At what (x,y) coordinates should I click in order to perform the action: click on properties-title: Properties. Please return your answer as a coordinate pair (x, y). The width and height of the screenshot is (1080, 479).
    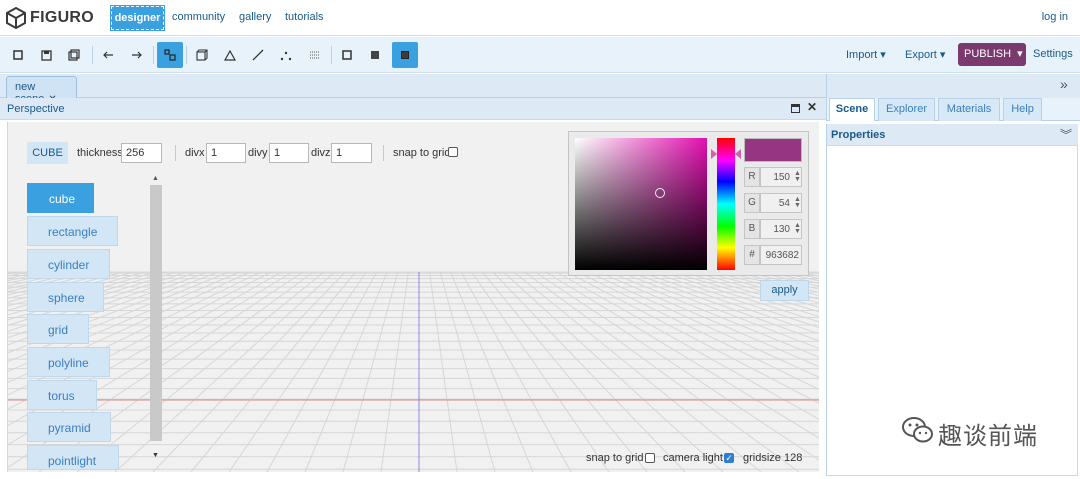
    Looking at the image, I should click on (858, 135).